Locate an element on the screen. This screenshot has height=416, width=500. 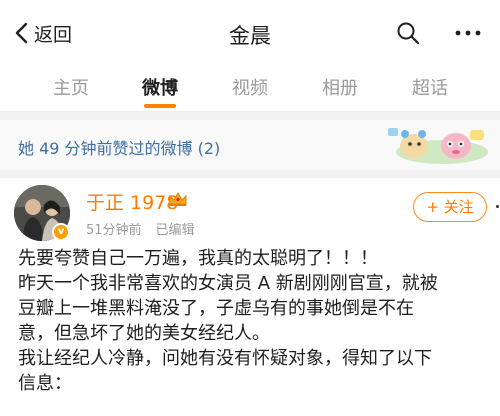
profile-tabs: 主页 微博 视频 相册 超话 is located at coordinates (250, 87).